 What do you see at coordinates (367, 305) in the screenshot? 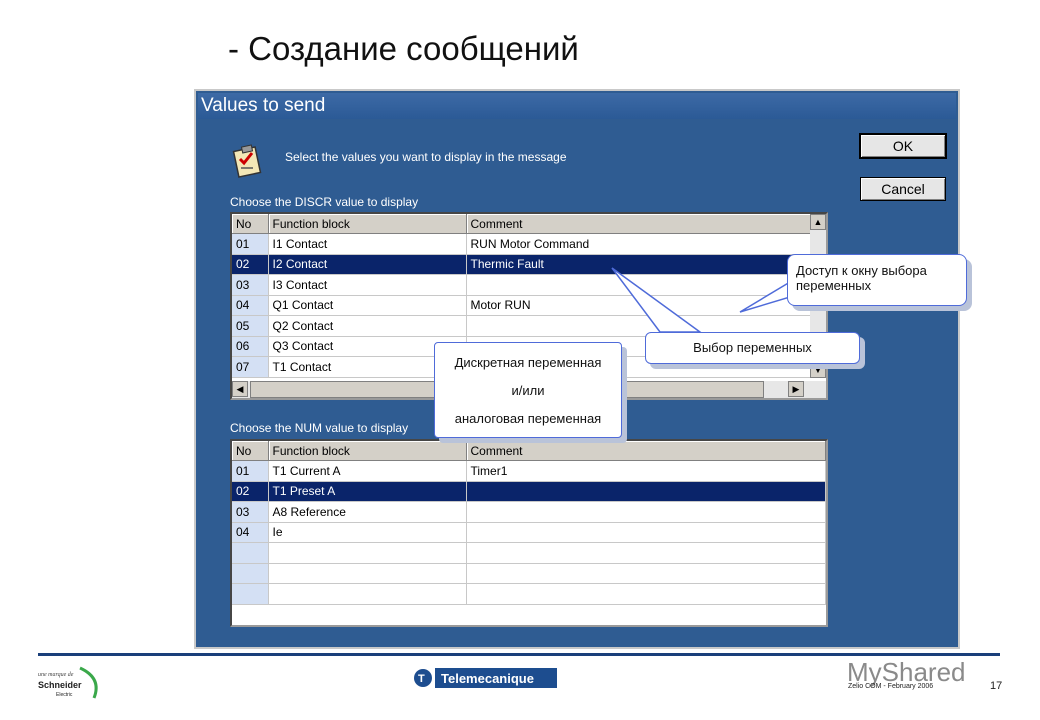
I see `cell-function-block: Q1 Contact` at bounding box center [367, 305].